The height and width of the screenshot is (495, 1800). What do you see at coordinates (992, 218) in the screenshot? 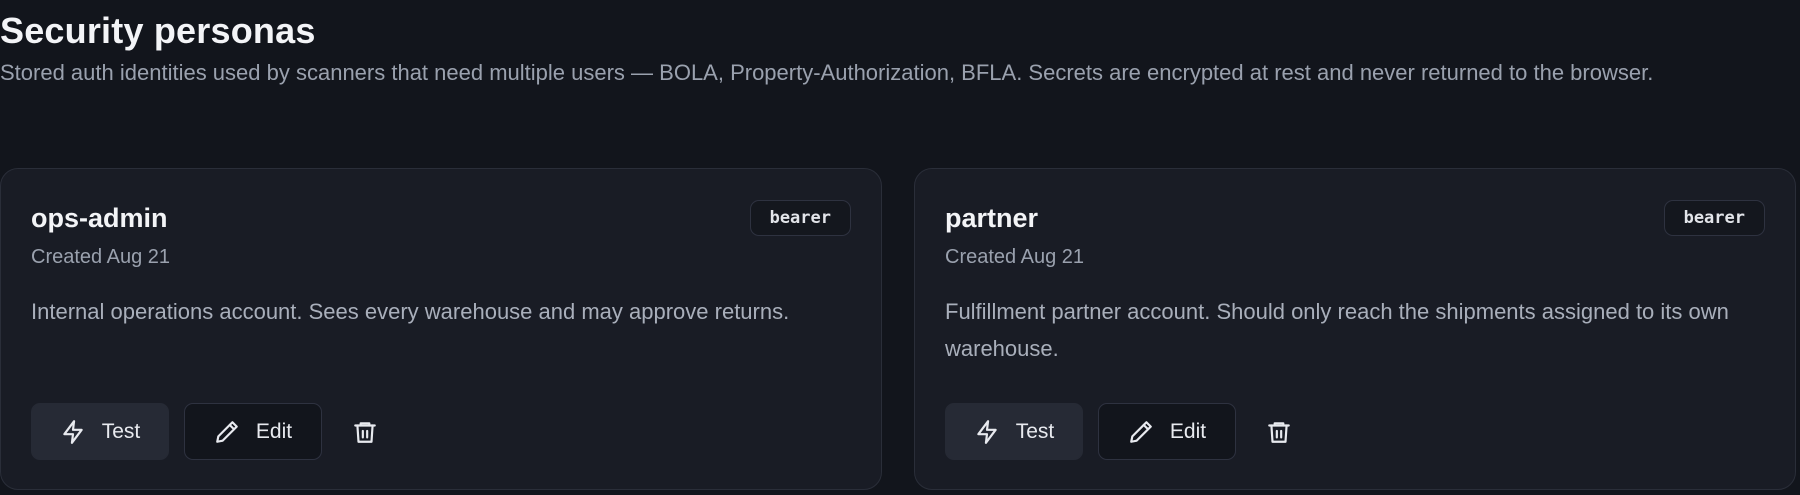
I see `persona-name: partner` at bounding box center [992, 218].